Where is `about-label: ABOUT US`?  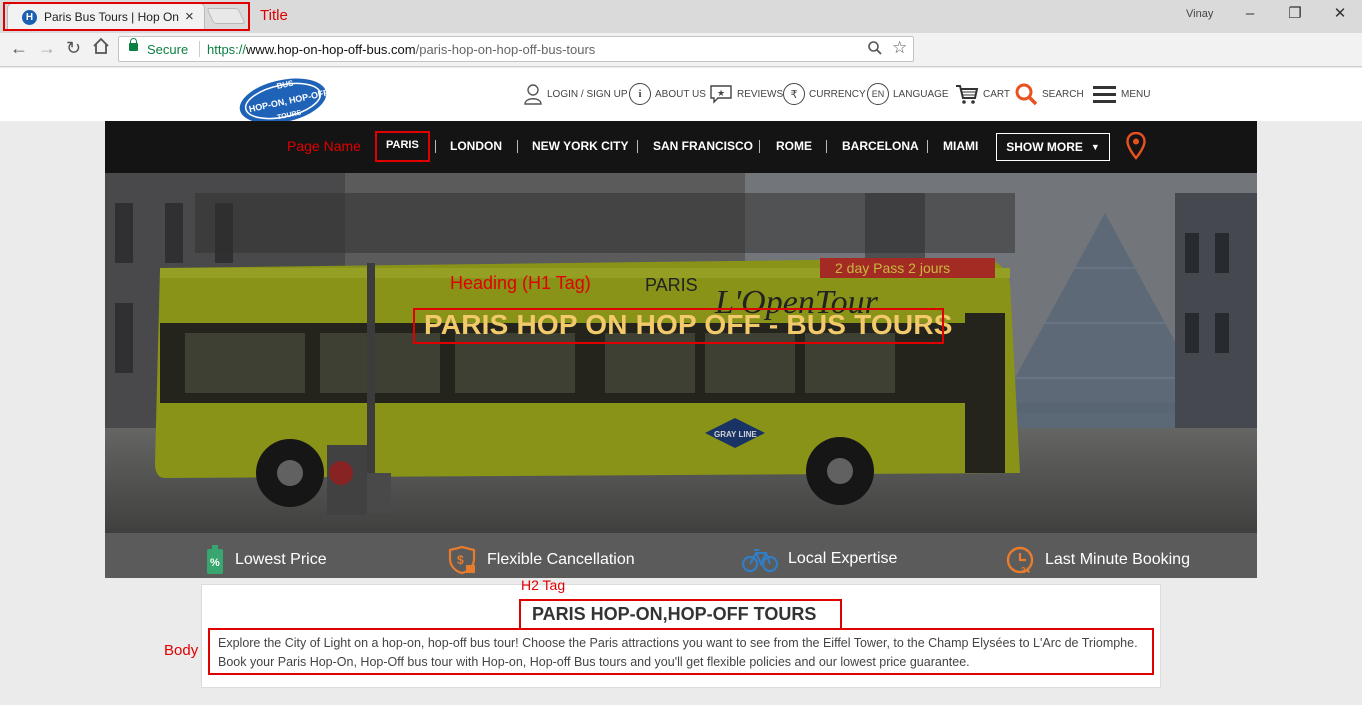
about-label: ABOUT US is located at coordinates (680, 94).